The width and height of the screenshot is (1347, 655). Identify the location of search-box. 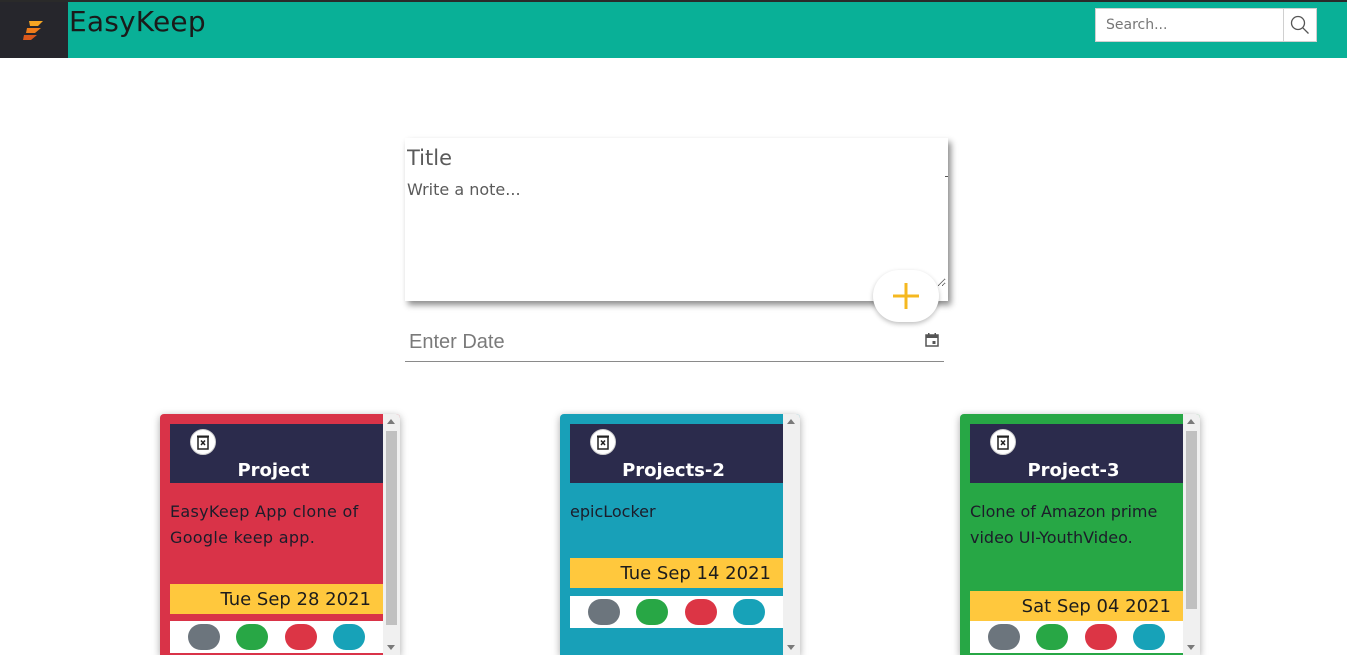
(1206, 25).